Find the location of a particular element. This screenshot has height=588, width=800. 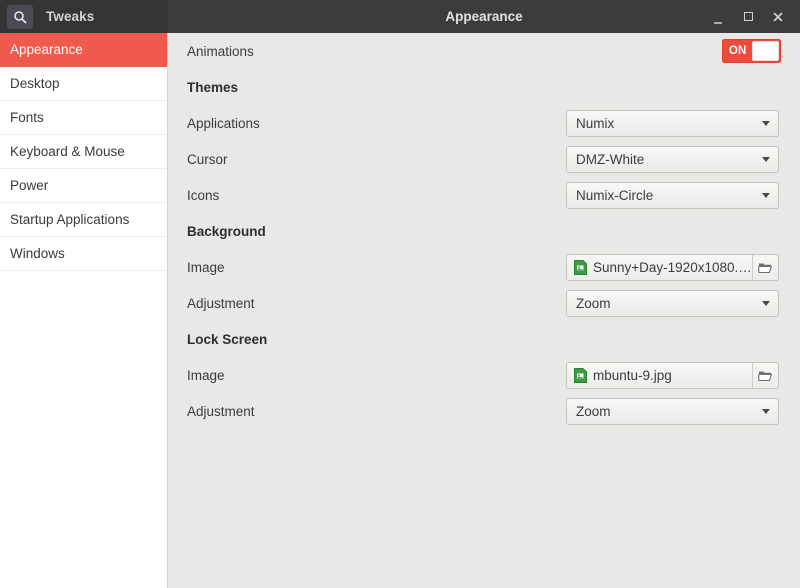

sidebar-item-startup-applications: Startup Applications is located at coordinates (83, 220).